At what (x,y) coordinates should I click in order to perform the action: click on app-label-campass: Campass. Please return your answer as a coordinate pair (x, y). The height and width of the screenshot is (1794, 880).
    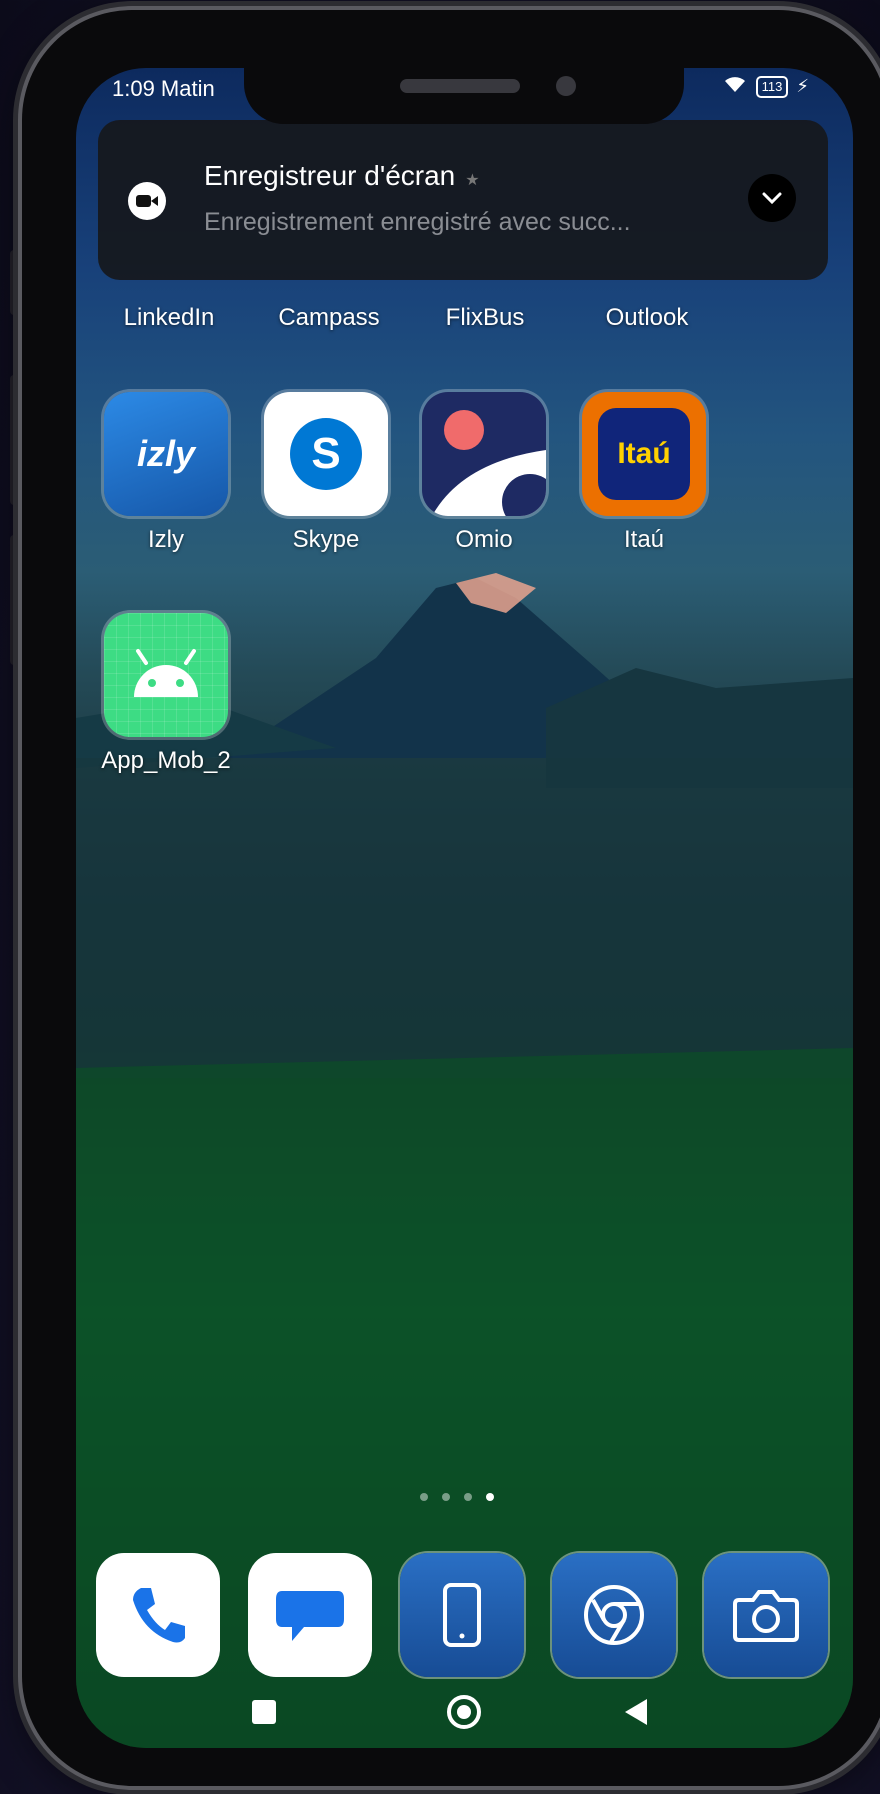
    Looking at the image, I should click on (329, 317).